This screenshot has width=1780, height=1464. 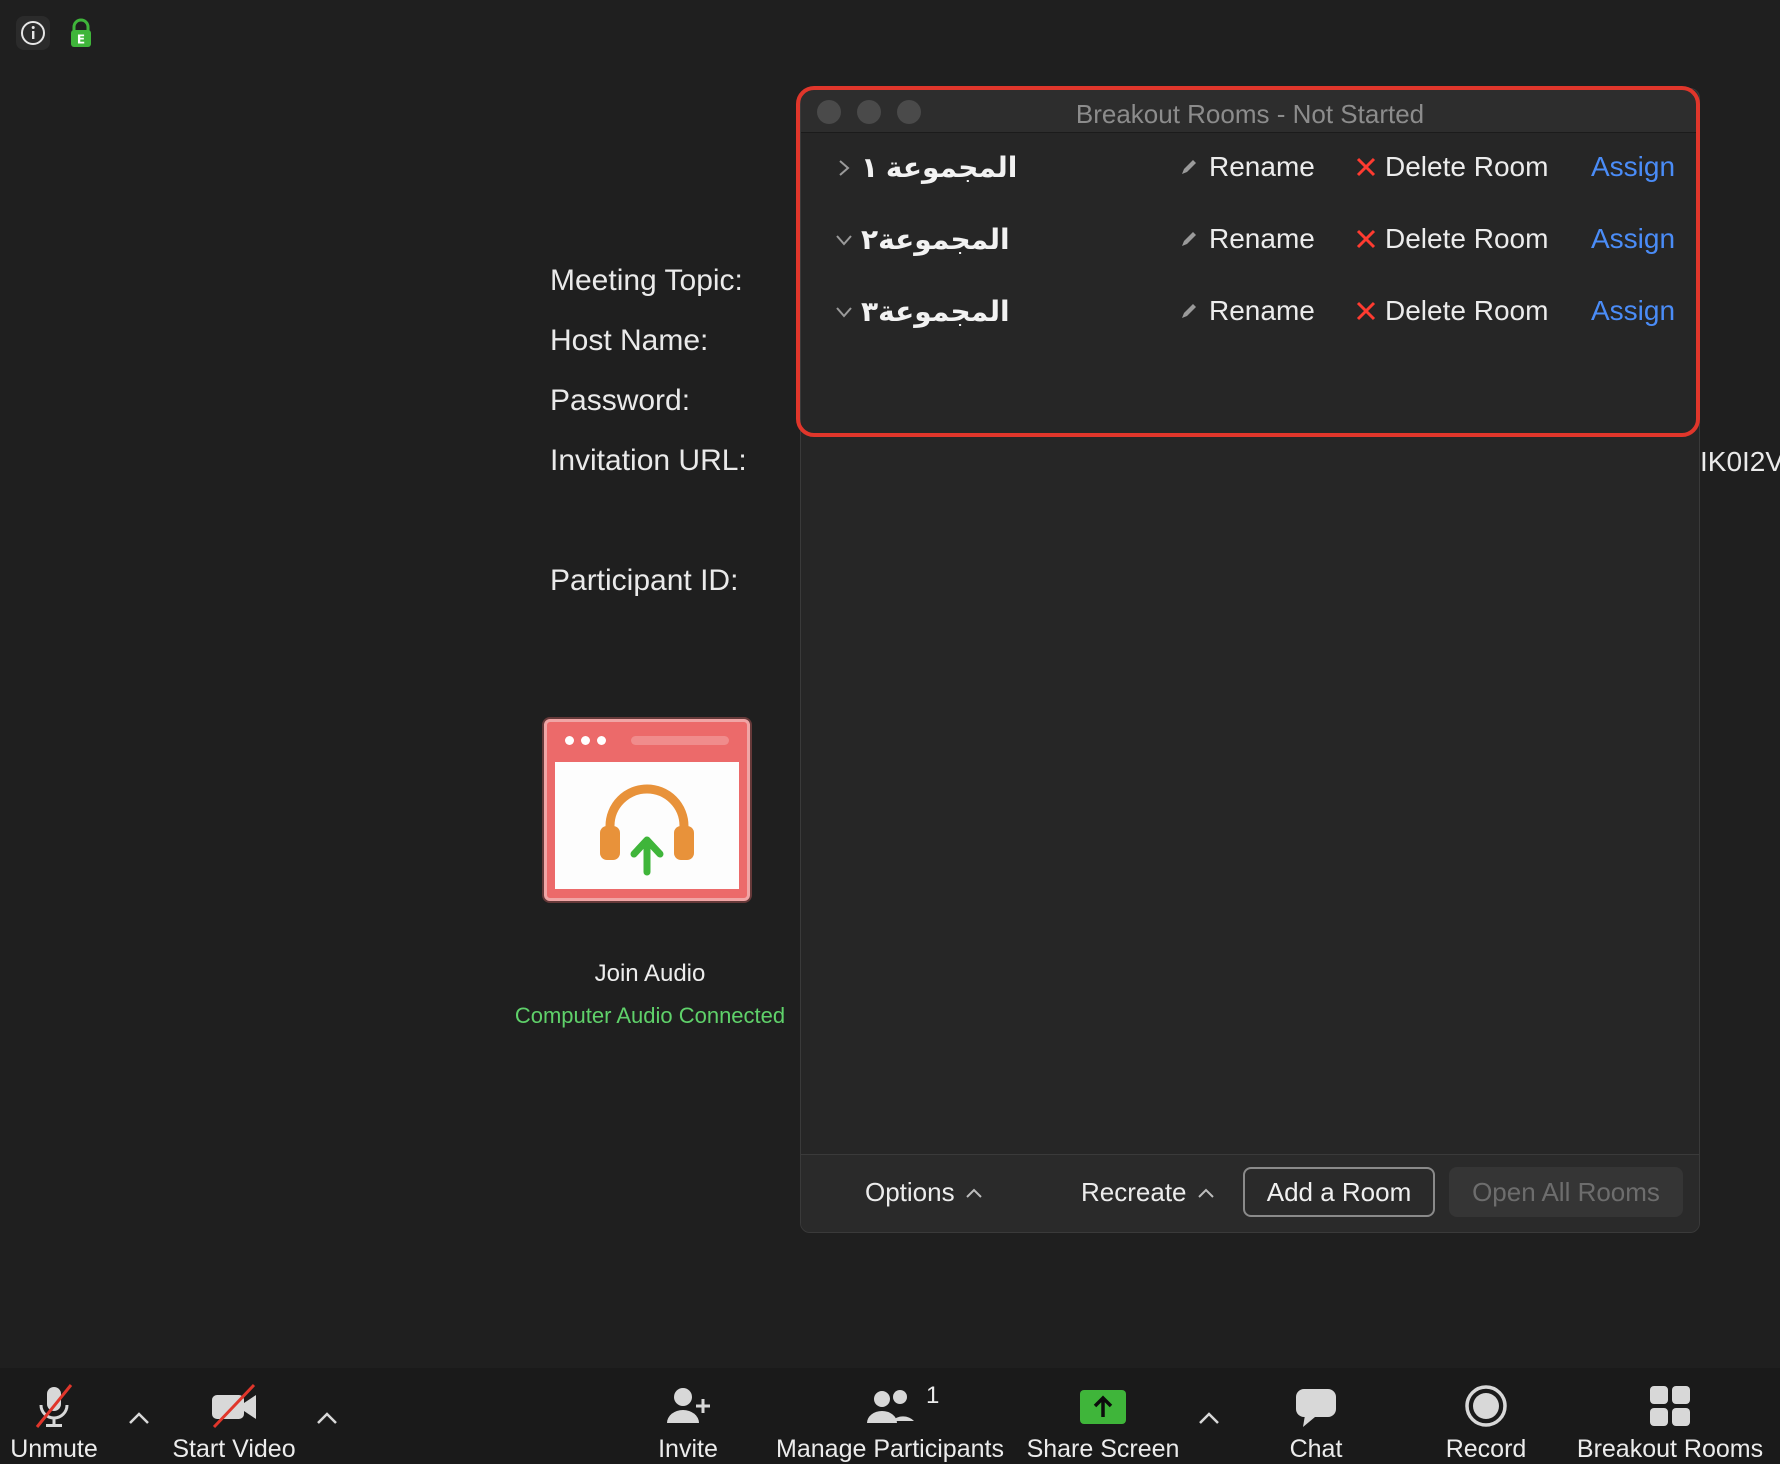 I want to click on tile-window-bar, so click(x=647, y=740).